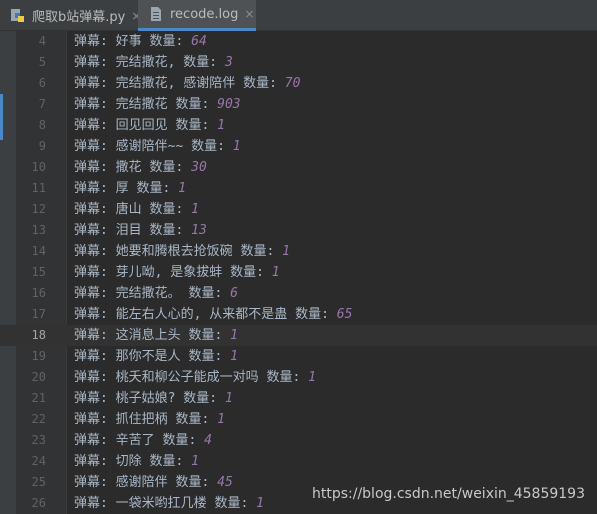 The height and width of the screenshot is (514, 597). What do you see at coordinates (149, 398) in the screenshot?
I see `danmu-text: 弹幕: 桃子姑娘? 数量:` at bounding box center [149, 398].